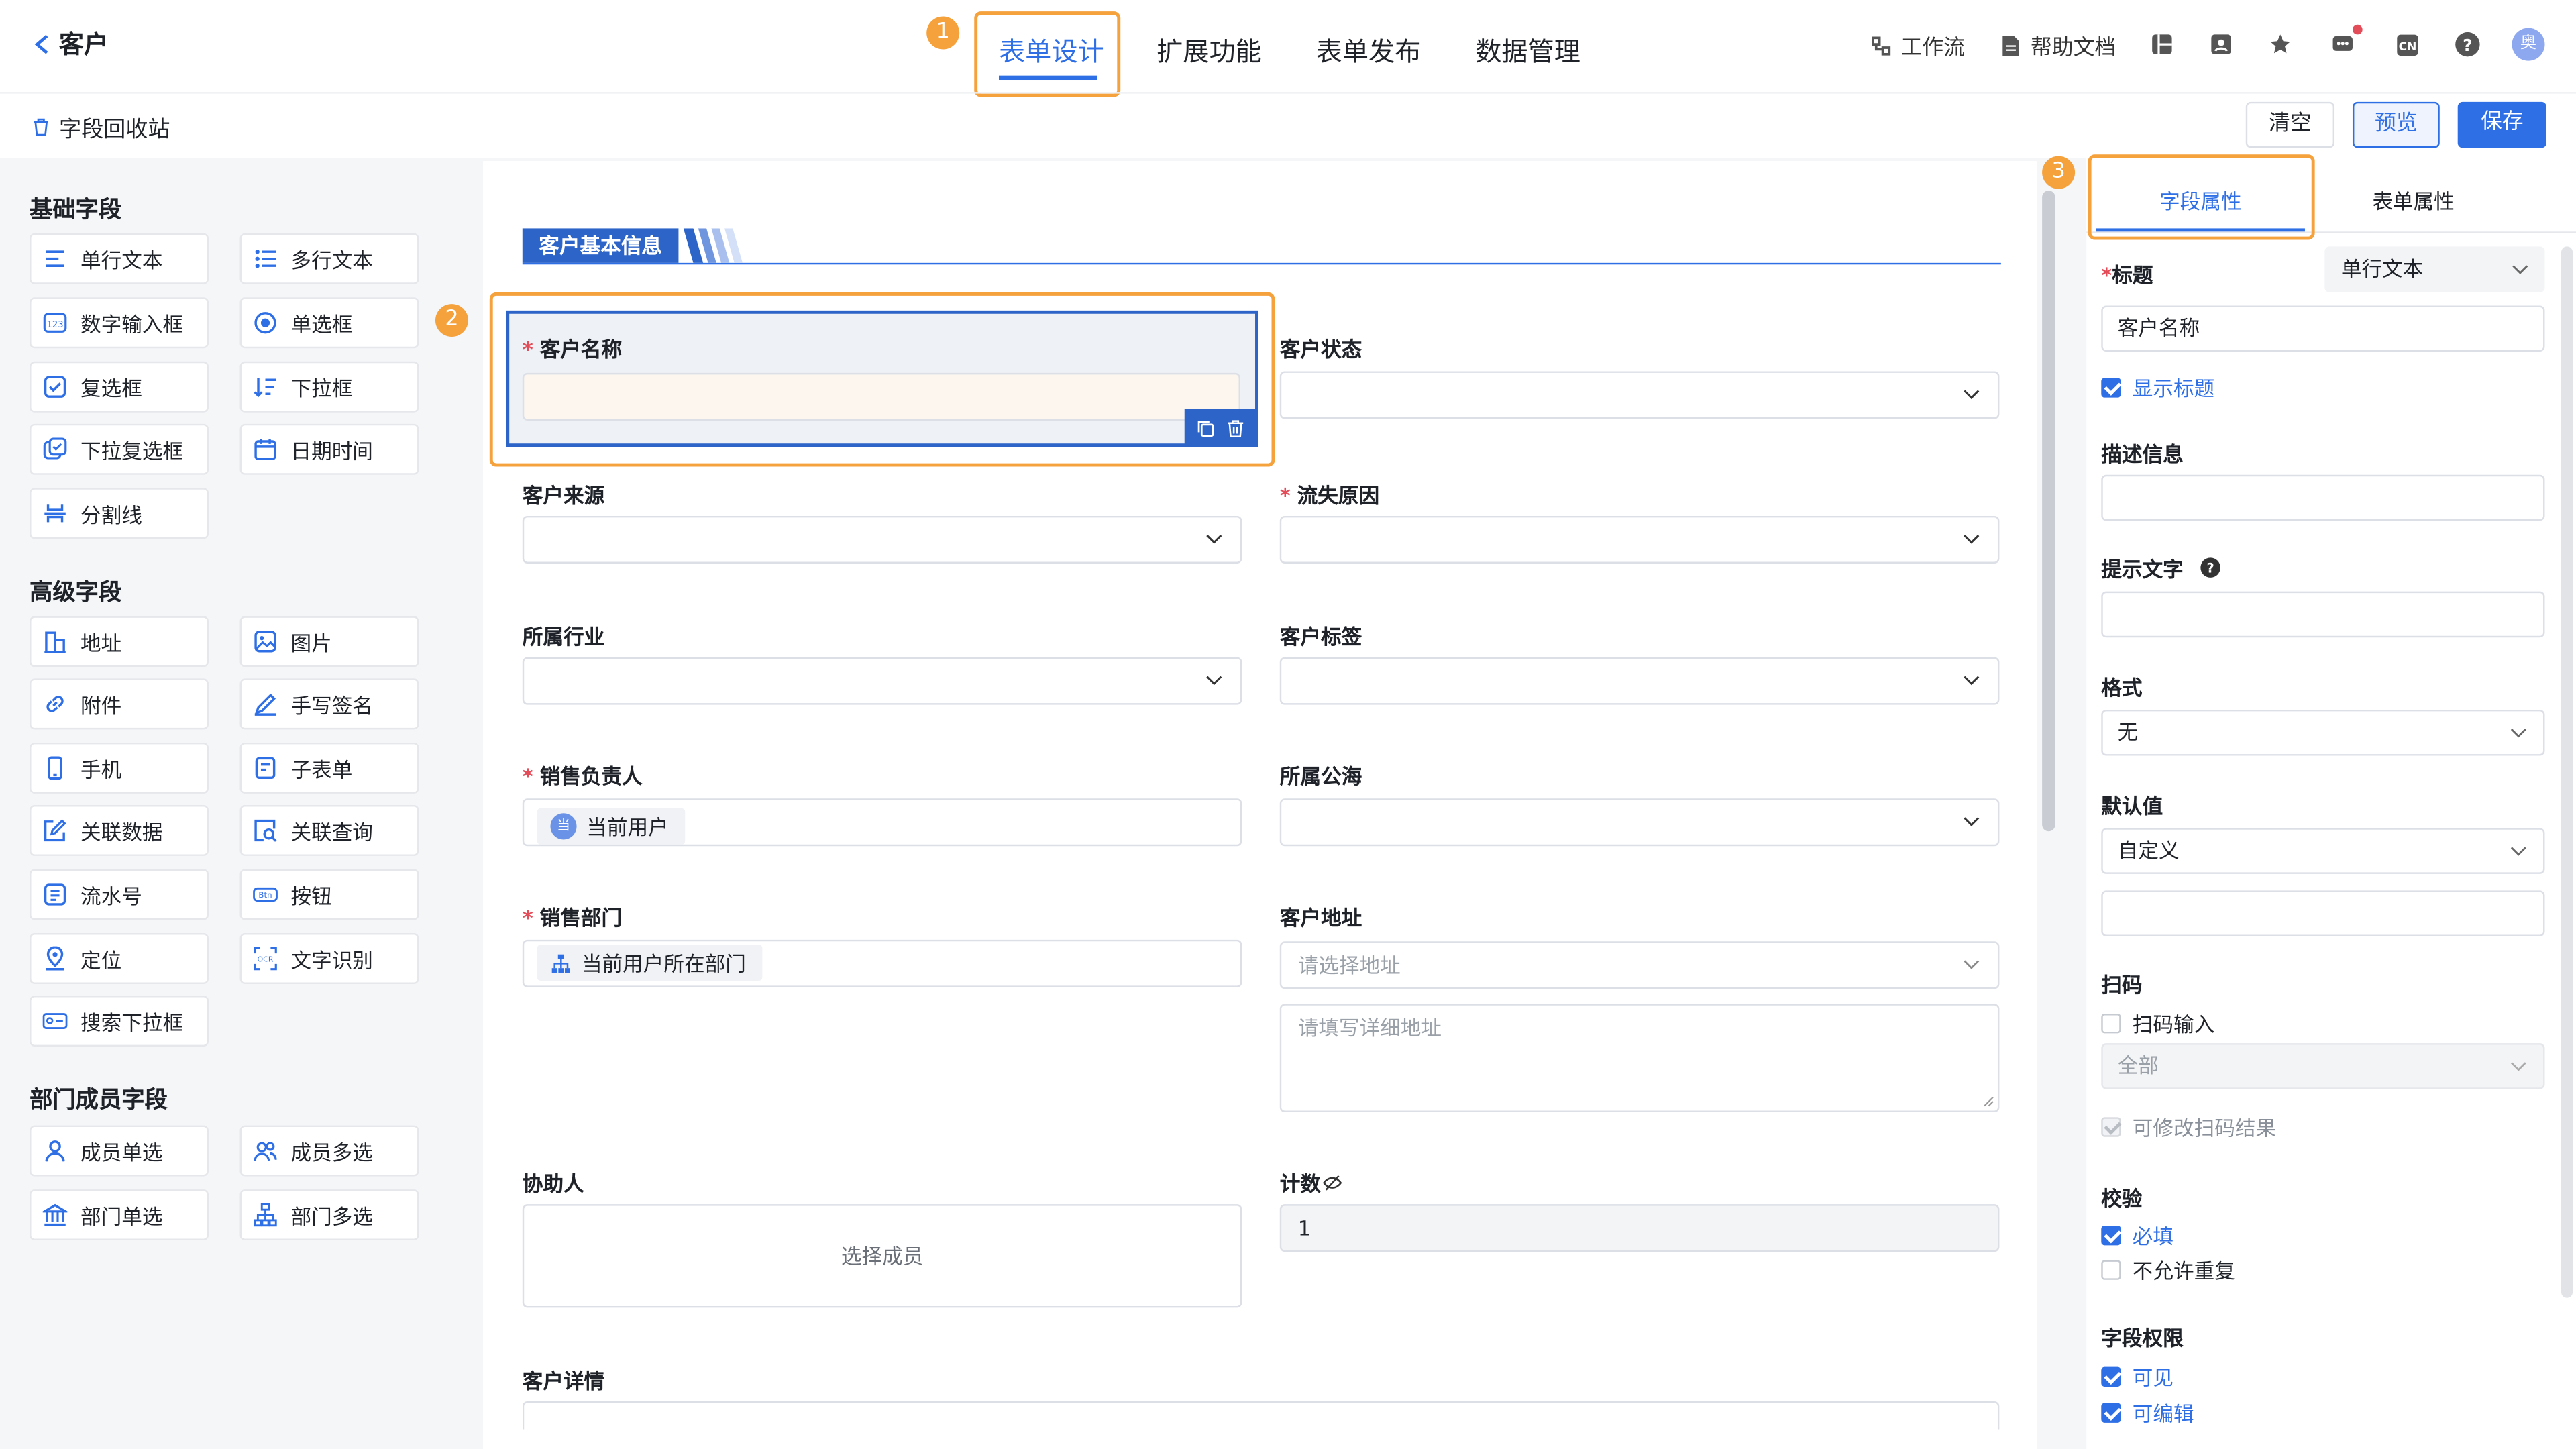  What do you see at coordinates (329, 1151) in the screenshot?
I see `field-member-multi: 成员多选` at bounding box center [329, 1151].